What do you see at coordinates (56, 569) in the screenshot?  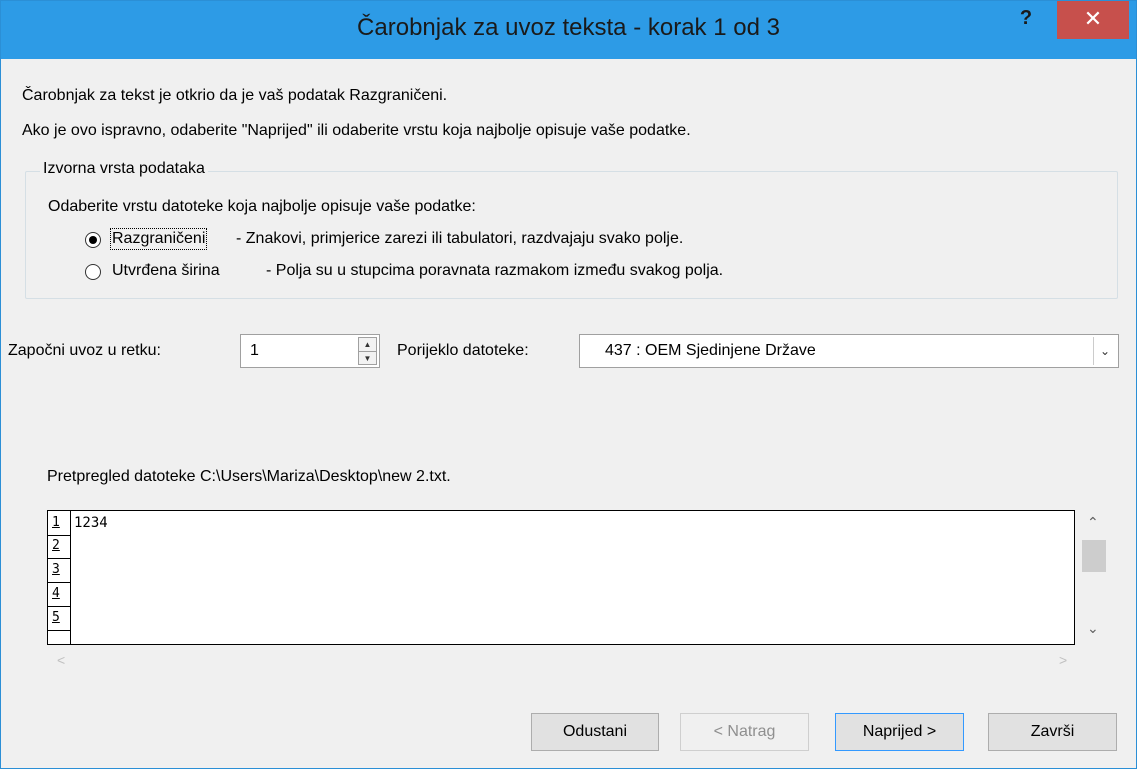 I see `row-number: 3` at bounding box center [56, 569].